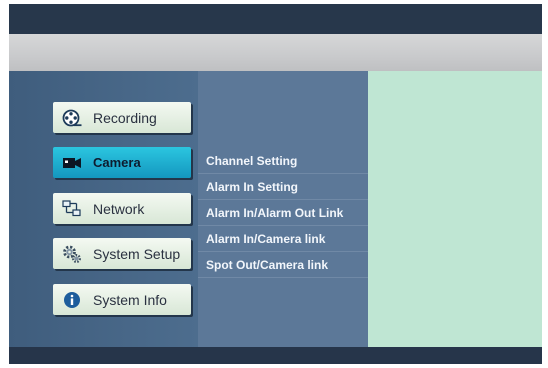 This screenshot has width=548, height=368. What do you see at coordinates (283, 213) in the screenshot?
I see `submenu-item-alarm-in-alarm-out-link: Alarm In/Alarm Out Link` at bounding box center [283, 213].